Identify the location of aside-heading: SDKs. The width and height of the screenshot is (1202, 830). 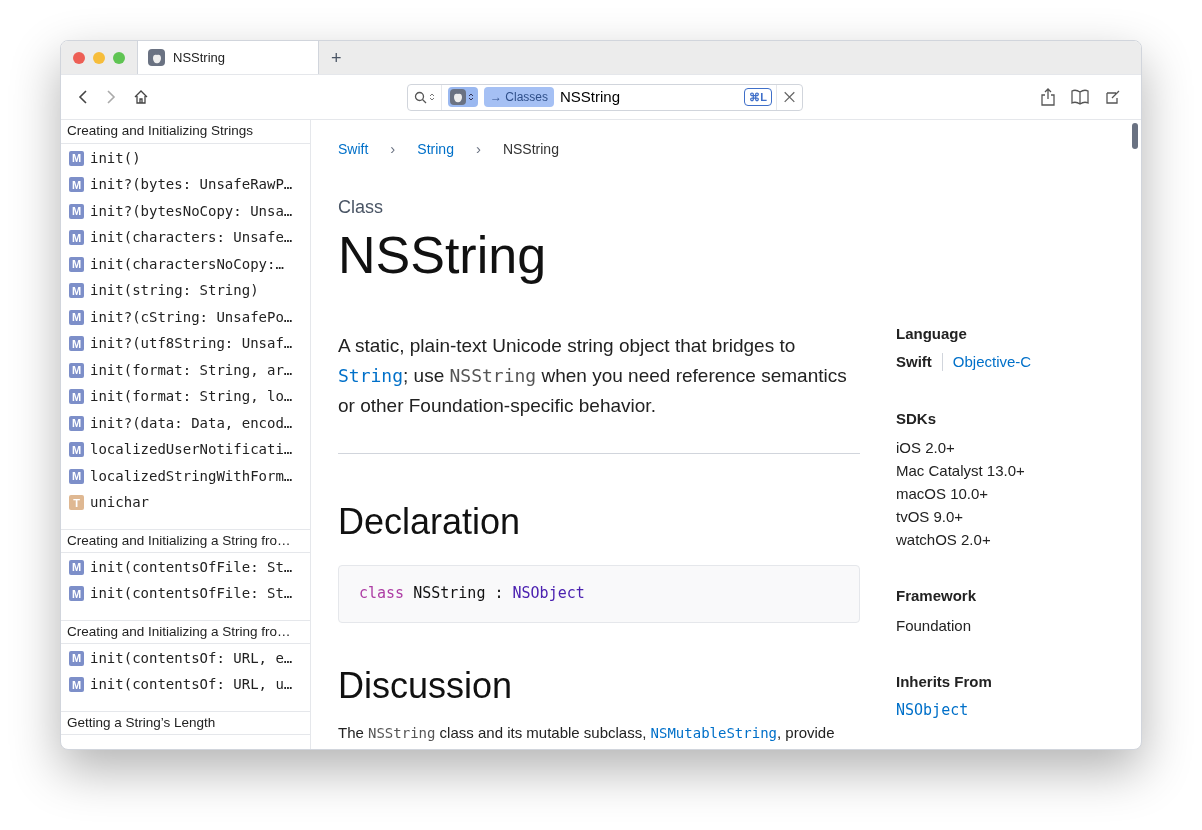
(916, 418).